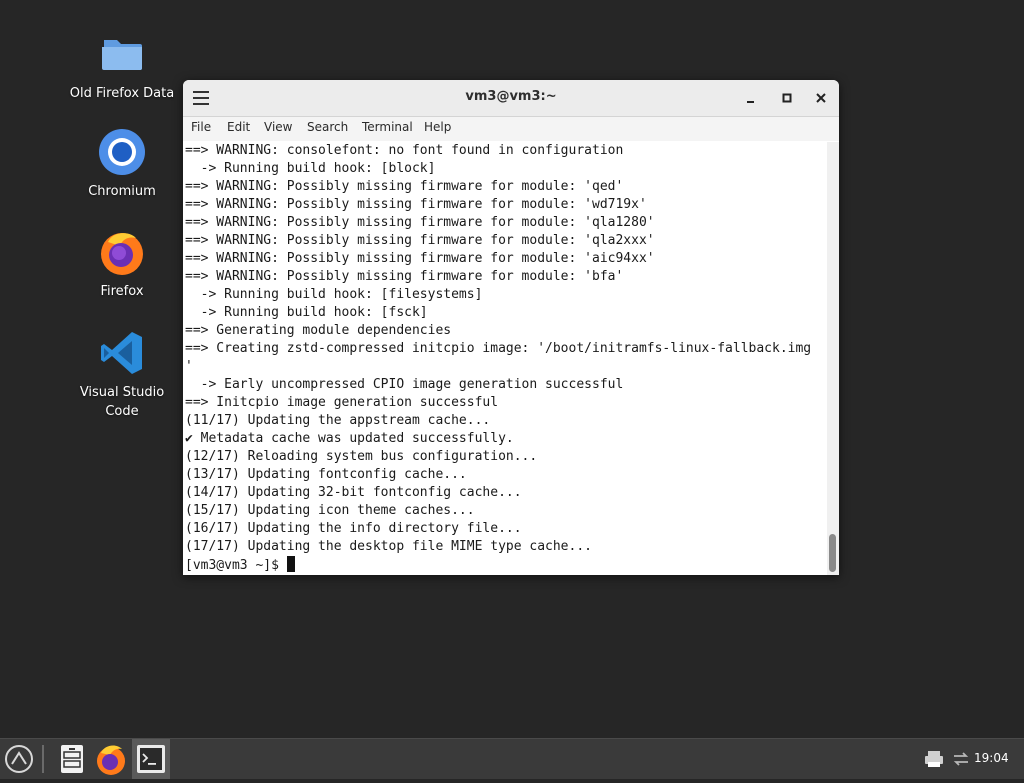 The width and height of the screenshot is (1024, 783). Describe the element at coordinates (327, 127) in the screenshot. I see `menu-search: Search` at that location.